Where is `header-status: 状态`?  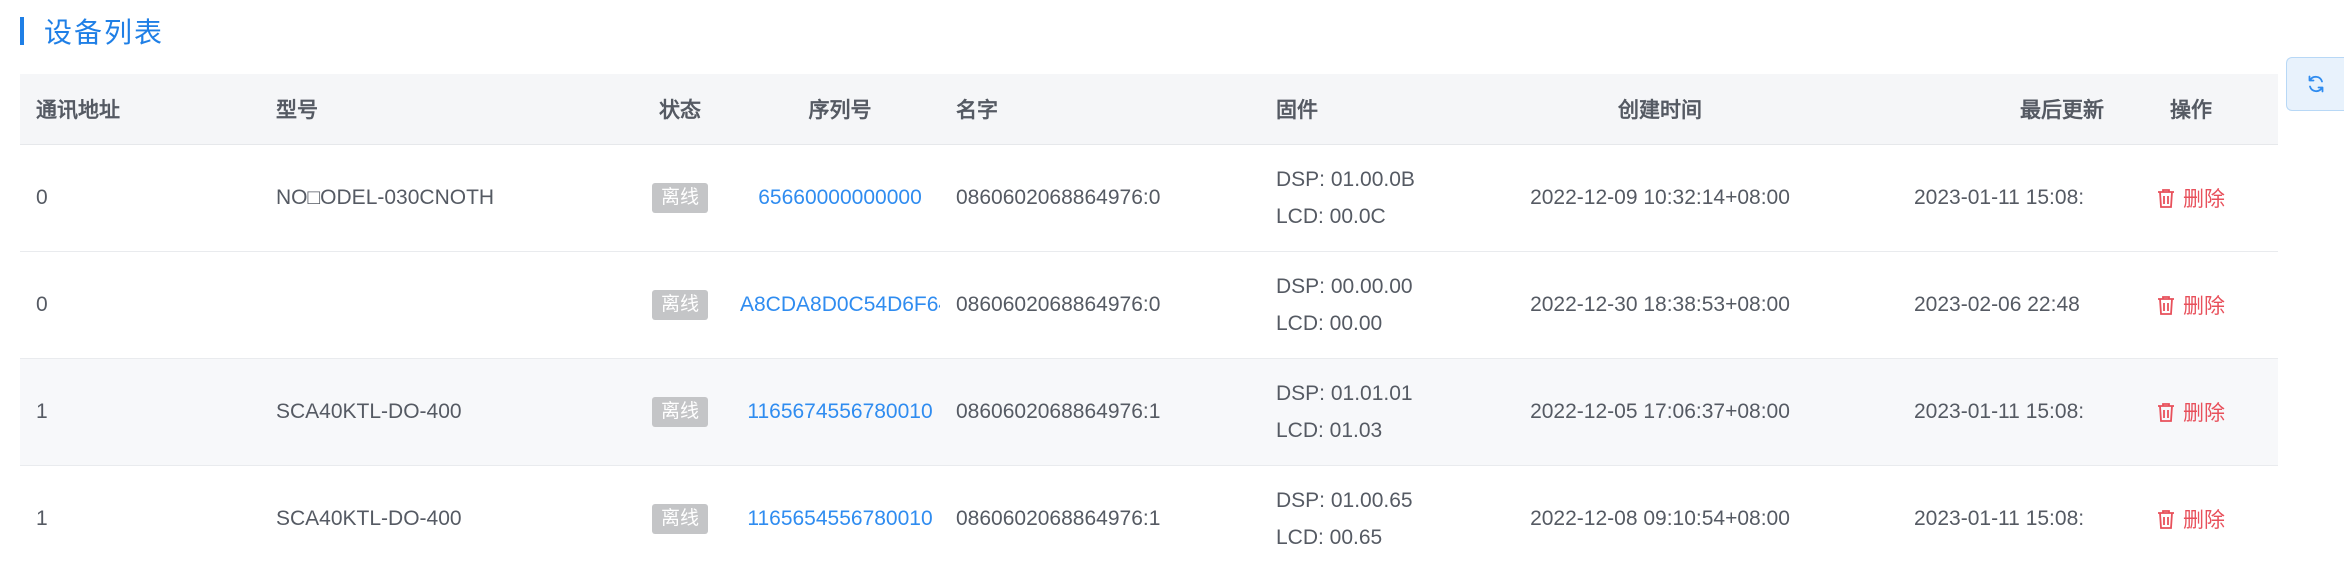
header-status: 状态 is located at coordinates (680, 109).